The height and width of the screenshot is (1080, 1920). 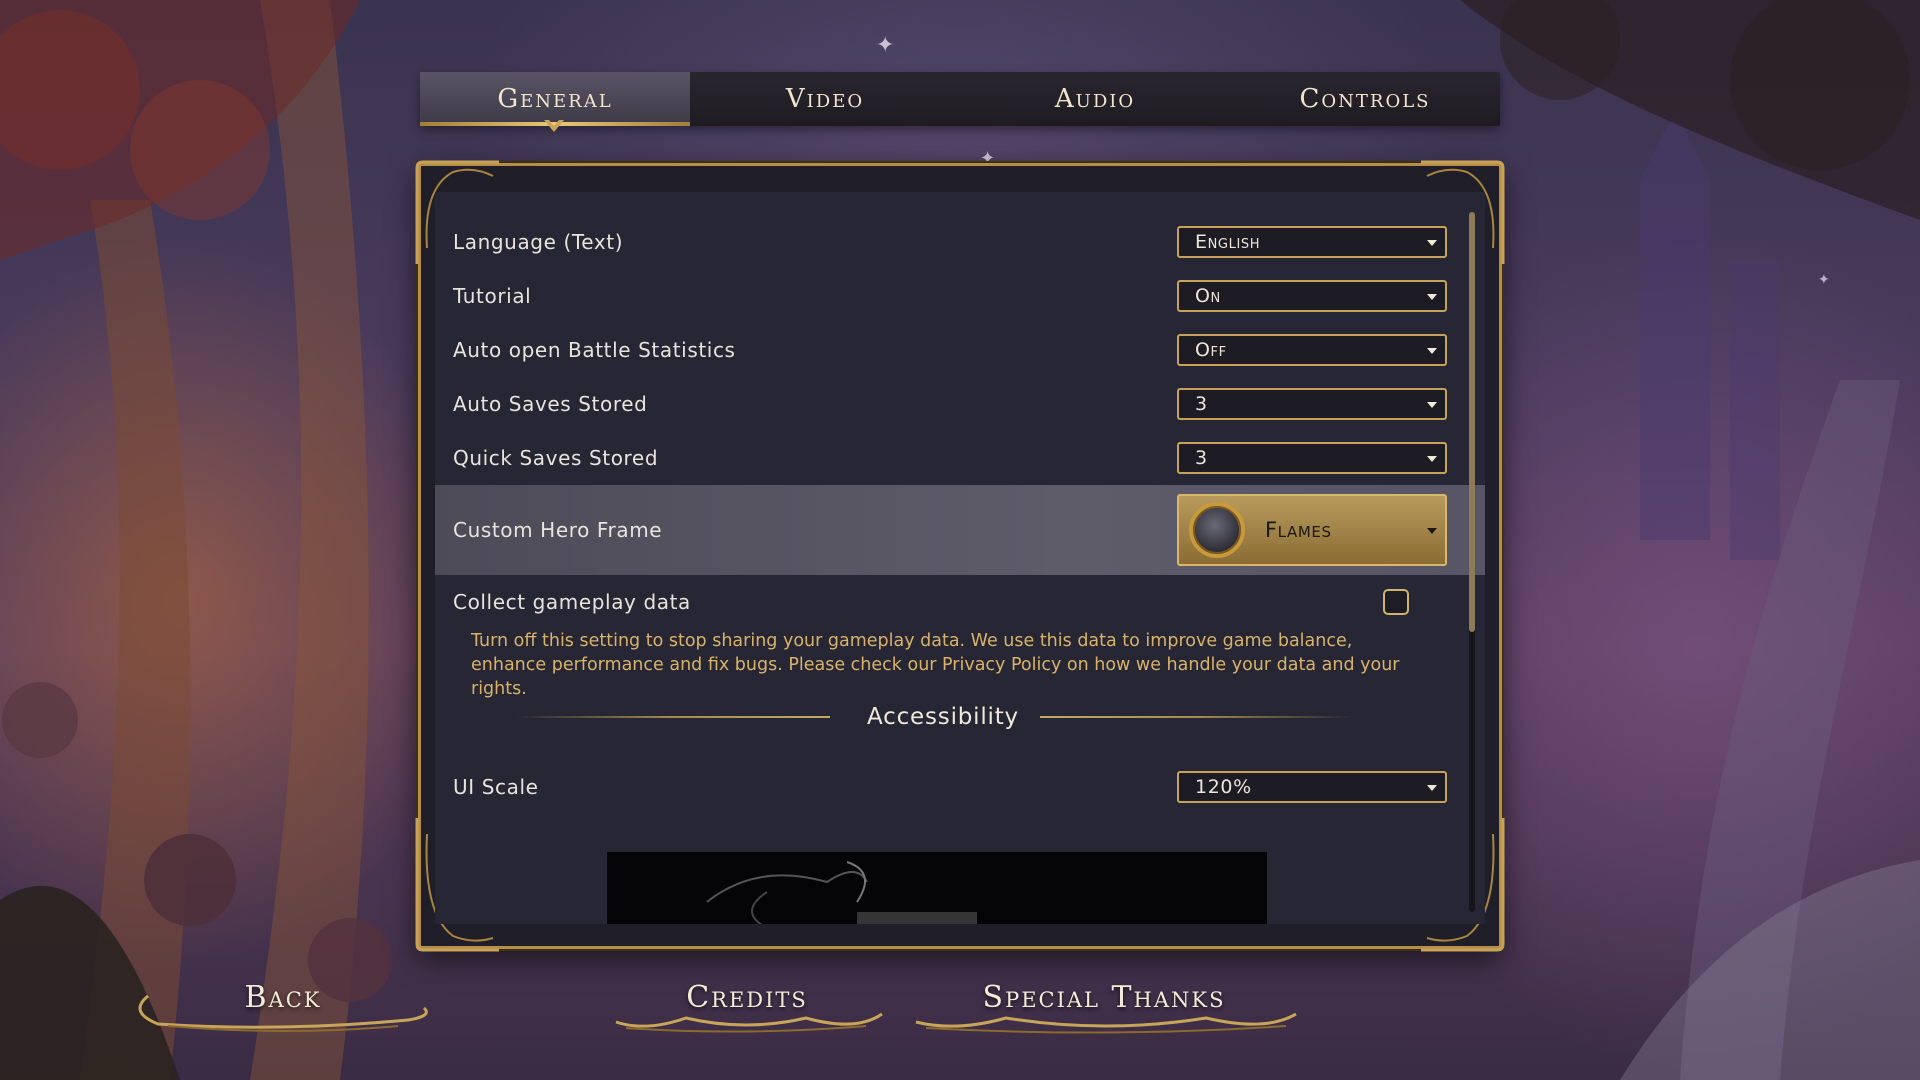 I want to click on setting-row-language: Language (Text) English, so click(x=943, y=242).